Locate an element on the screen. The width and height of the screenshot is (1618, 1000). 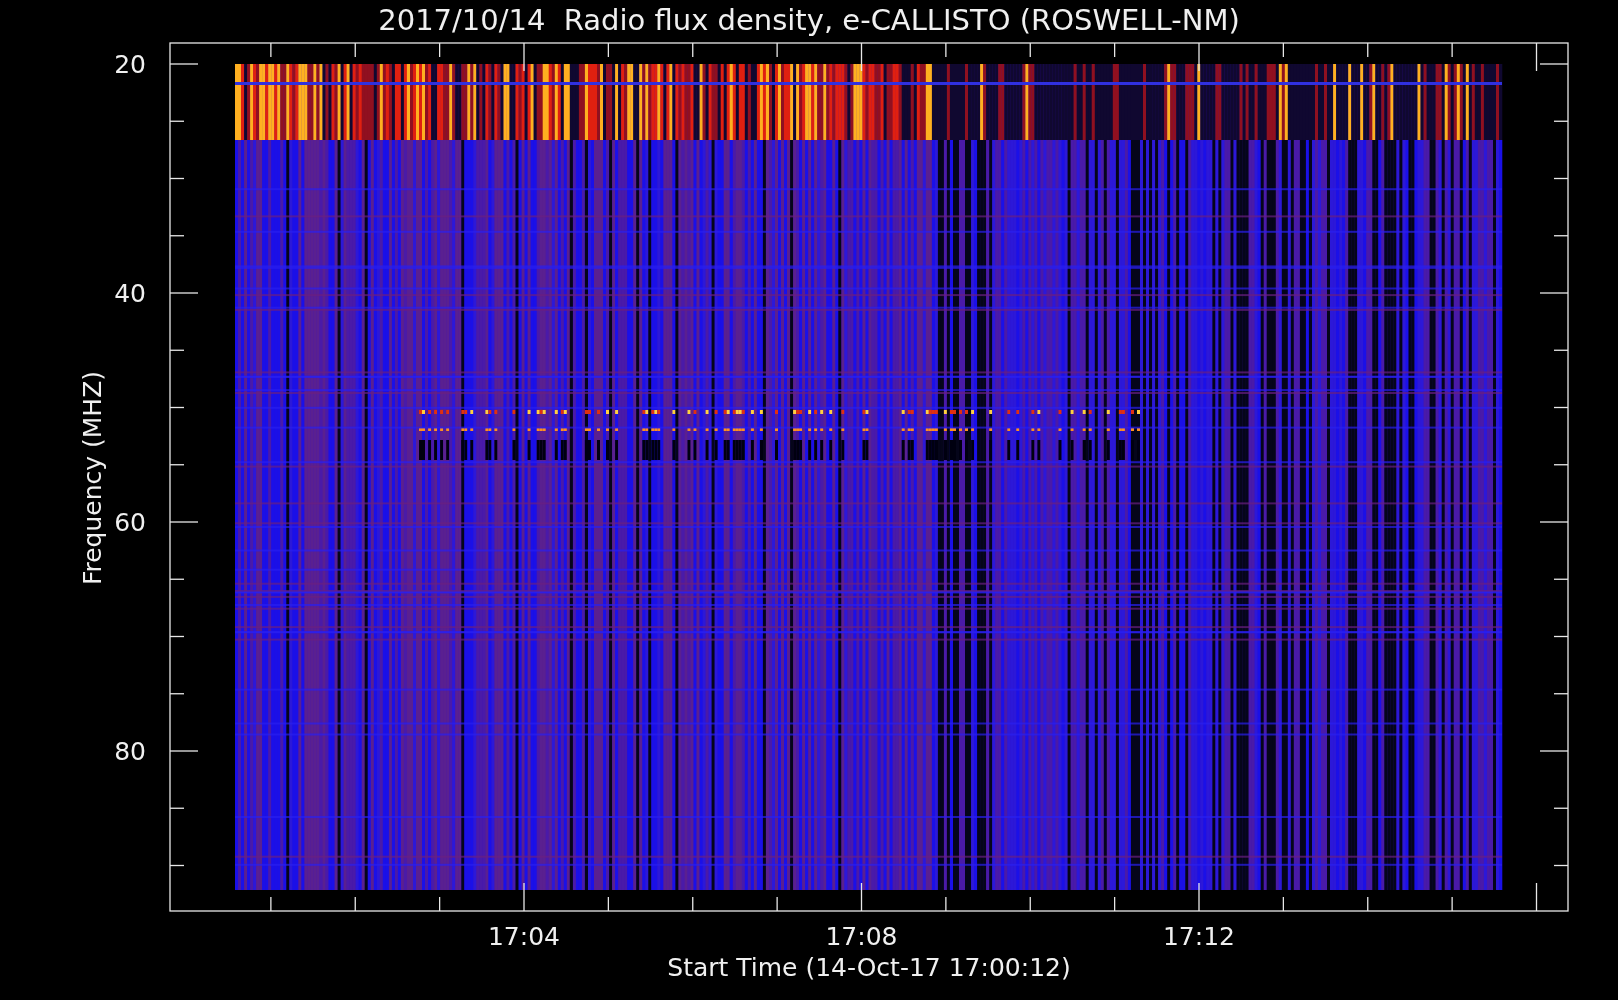
y-tick-label: 60 is located at coordinates (130, 522).